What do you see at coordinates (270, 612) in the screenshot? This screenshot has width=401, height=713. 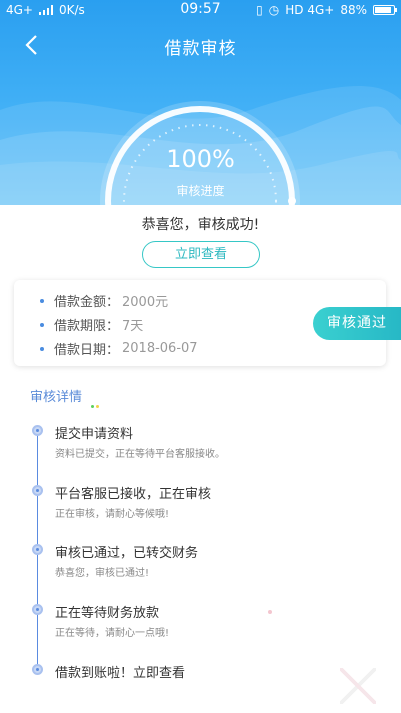 I see `decor-dot` at bounding box center [270, 612].